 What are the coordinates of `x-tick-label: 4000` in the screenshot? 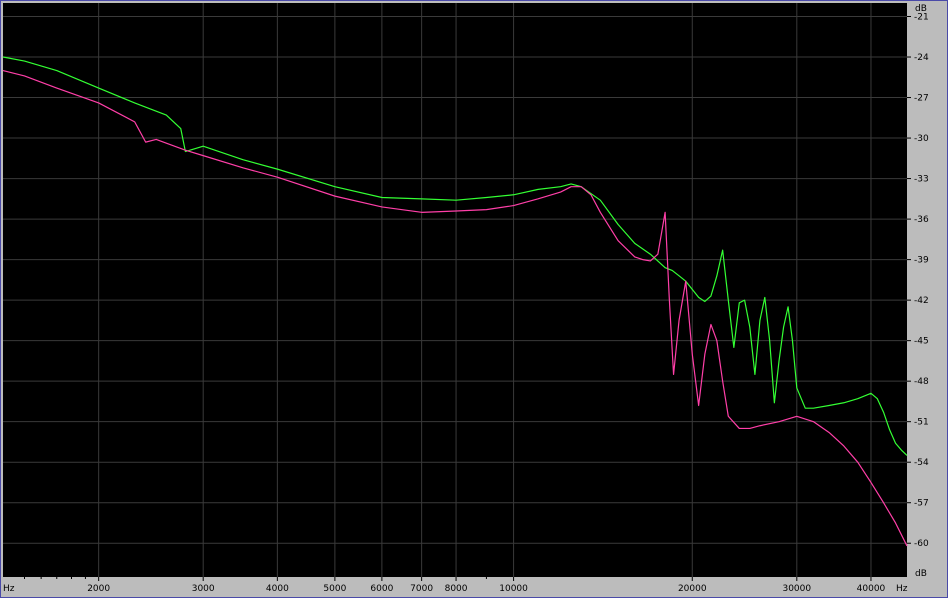 It's located at (277, 589).